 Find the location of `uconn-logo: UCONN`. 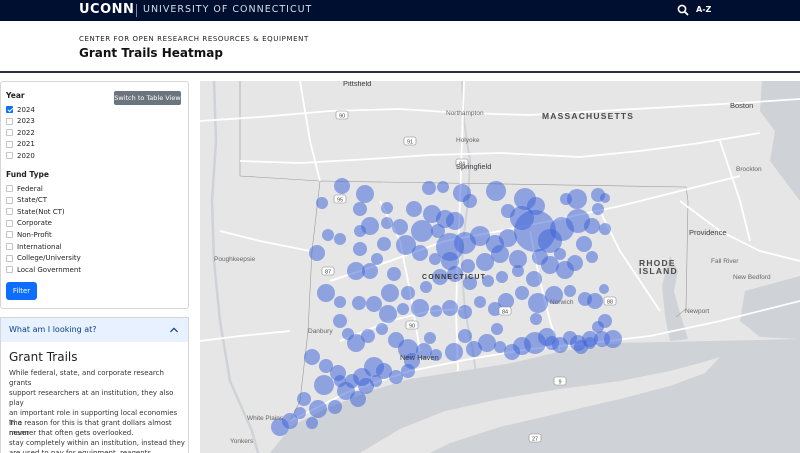

uconn-logo: UCONN is located at coordinates (106, 9).